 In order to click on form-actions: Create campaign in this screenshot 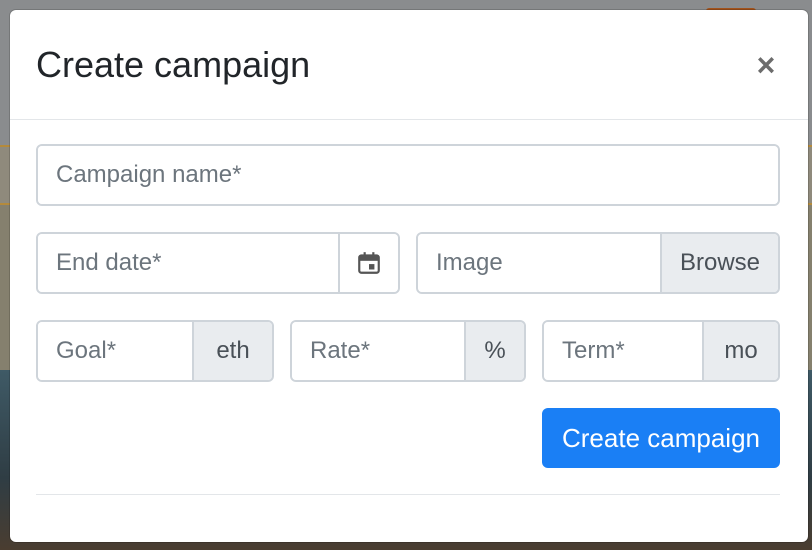, I will do `click(408, 438)`.